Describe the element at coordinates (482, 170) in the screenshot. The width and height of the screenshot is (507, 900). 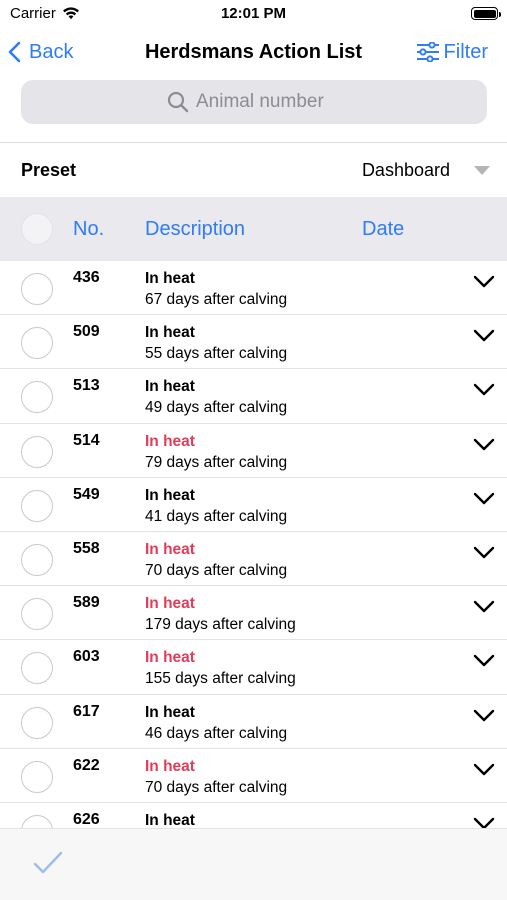
I see `dropdown-caret-icon` at that location.